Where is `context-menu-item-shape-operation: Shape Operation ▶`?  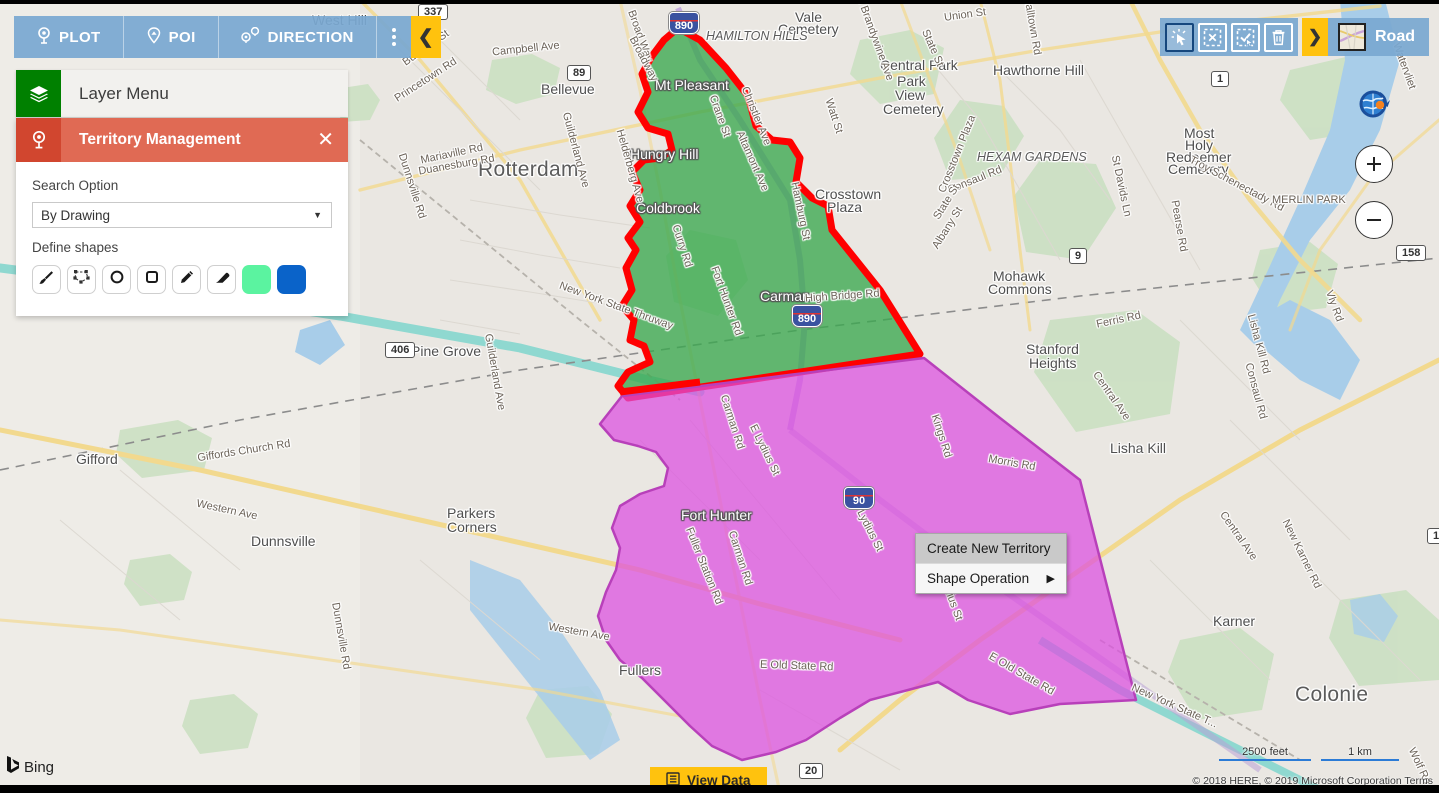
context-menu-item-shape-operation: Shape Operation ▶ is located at coordinates (991, 578).